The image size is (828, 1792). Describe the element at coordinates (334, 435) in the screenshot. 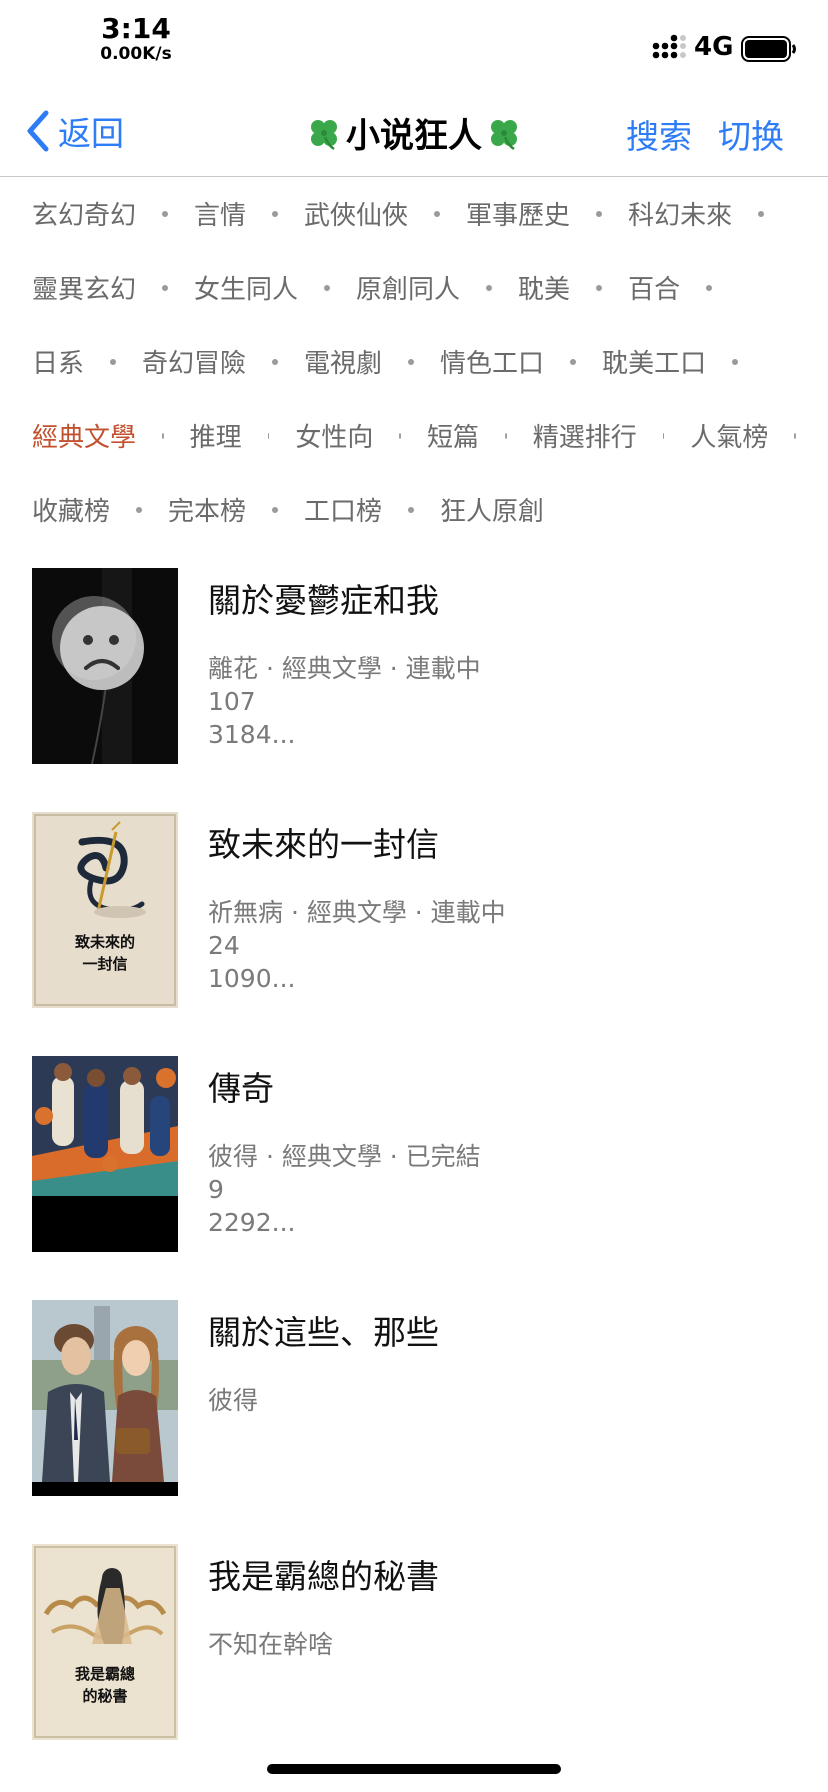

I see `category-item: 女性向` at that location.